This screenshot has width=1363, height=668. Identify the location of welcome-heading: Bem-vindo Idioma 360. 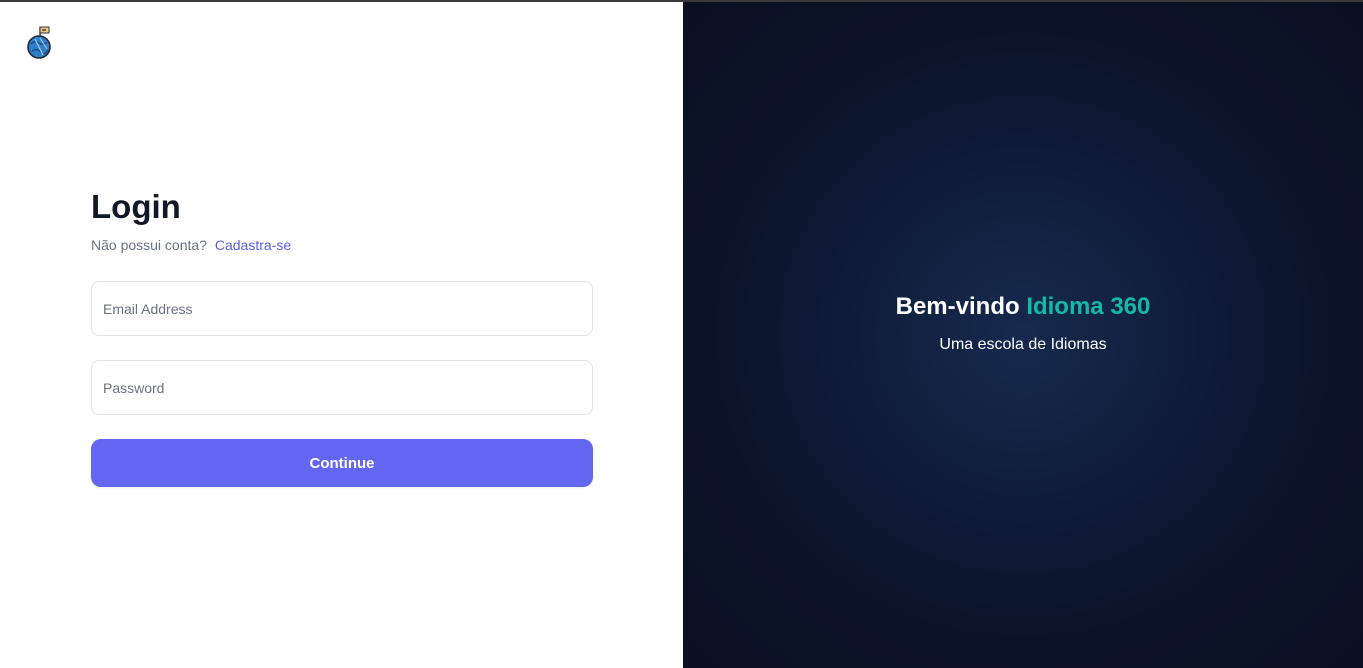
(1023, 307).